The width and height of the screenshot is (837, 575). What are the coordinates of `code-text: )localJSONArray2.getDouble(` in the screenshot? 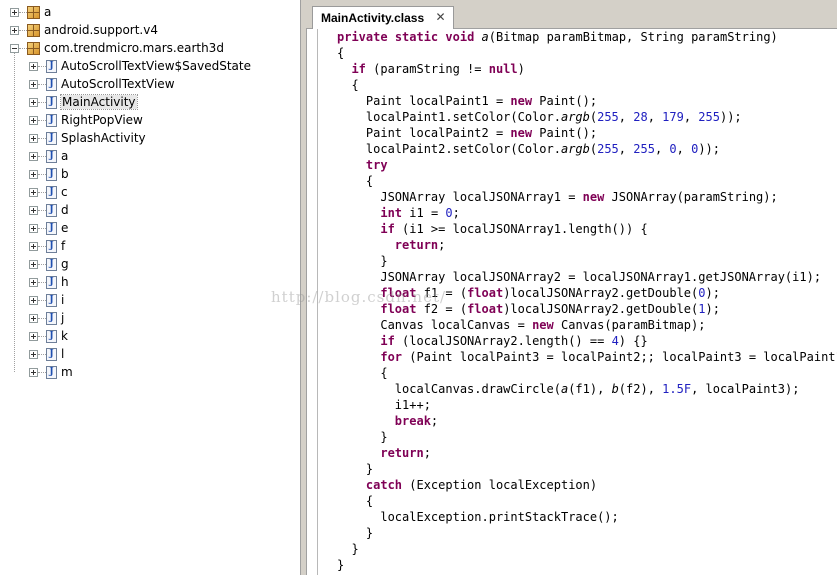 It's located at (601, 293).